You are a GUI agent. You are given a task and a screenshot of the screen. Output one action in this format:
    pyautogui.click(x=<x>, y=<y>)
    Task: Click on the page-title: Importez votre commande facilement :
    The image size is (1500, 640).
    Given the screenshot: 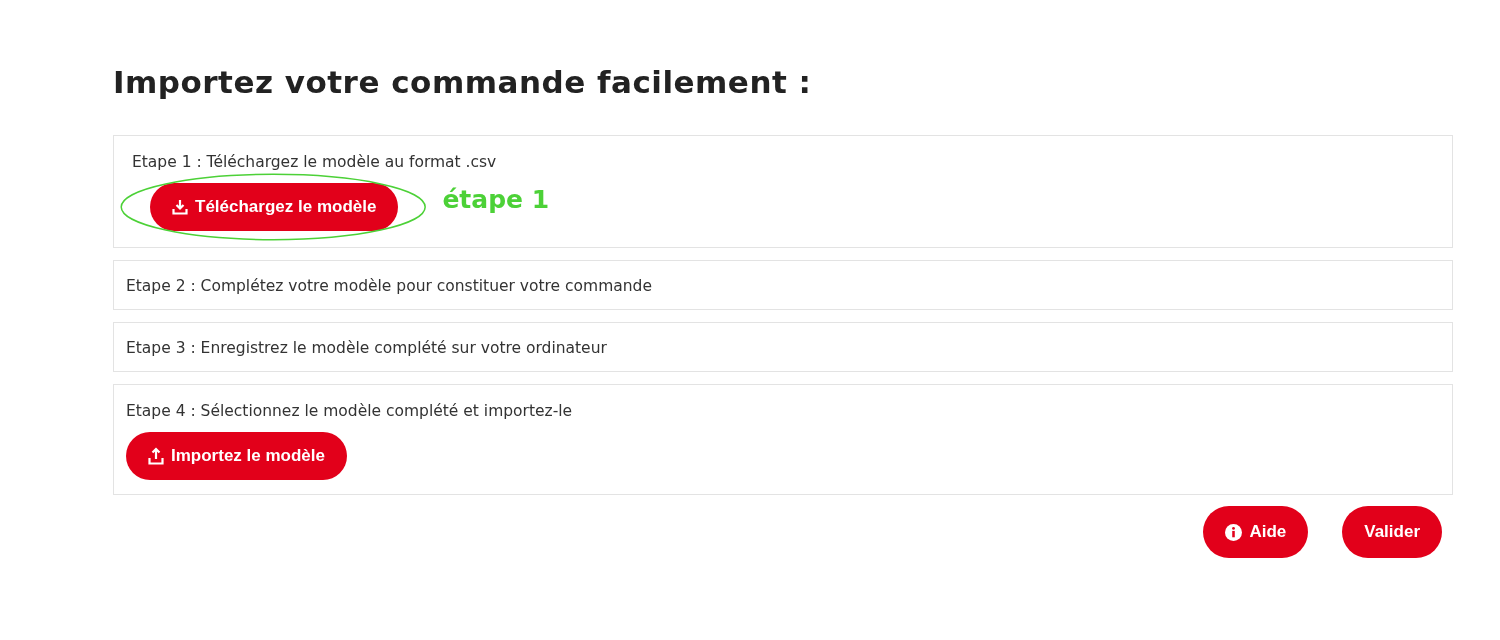 What is the action you would take?
    pyautogui.click(x=463, y=82)
    